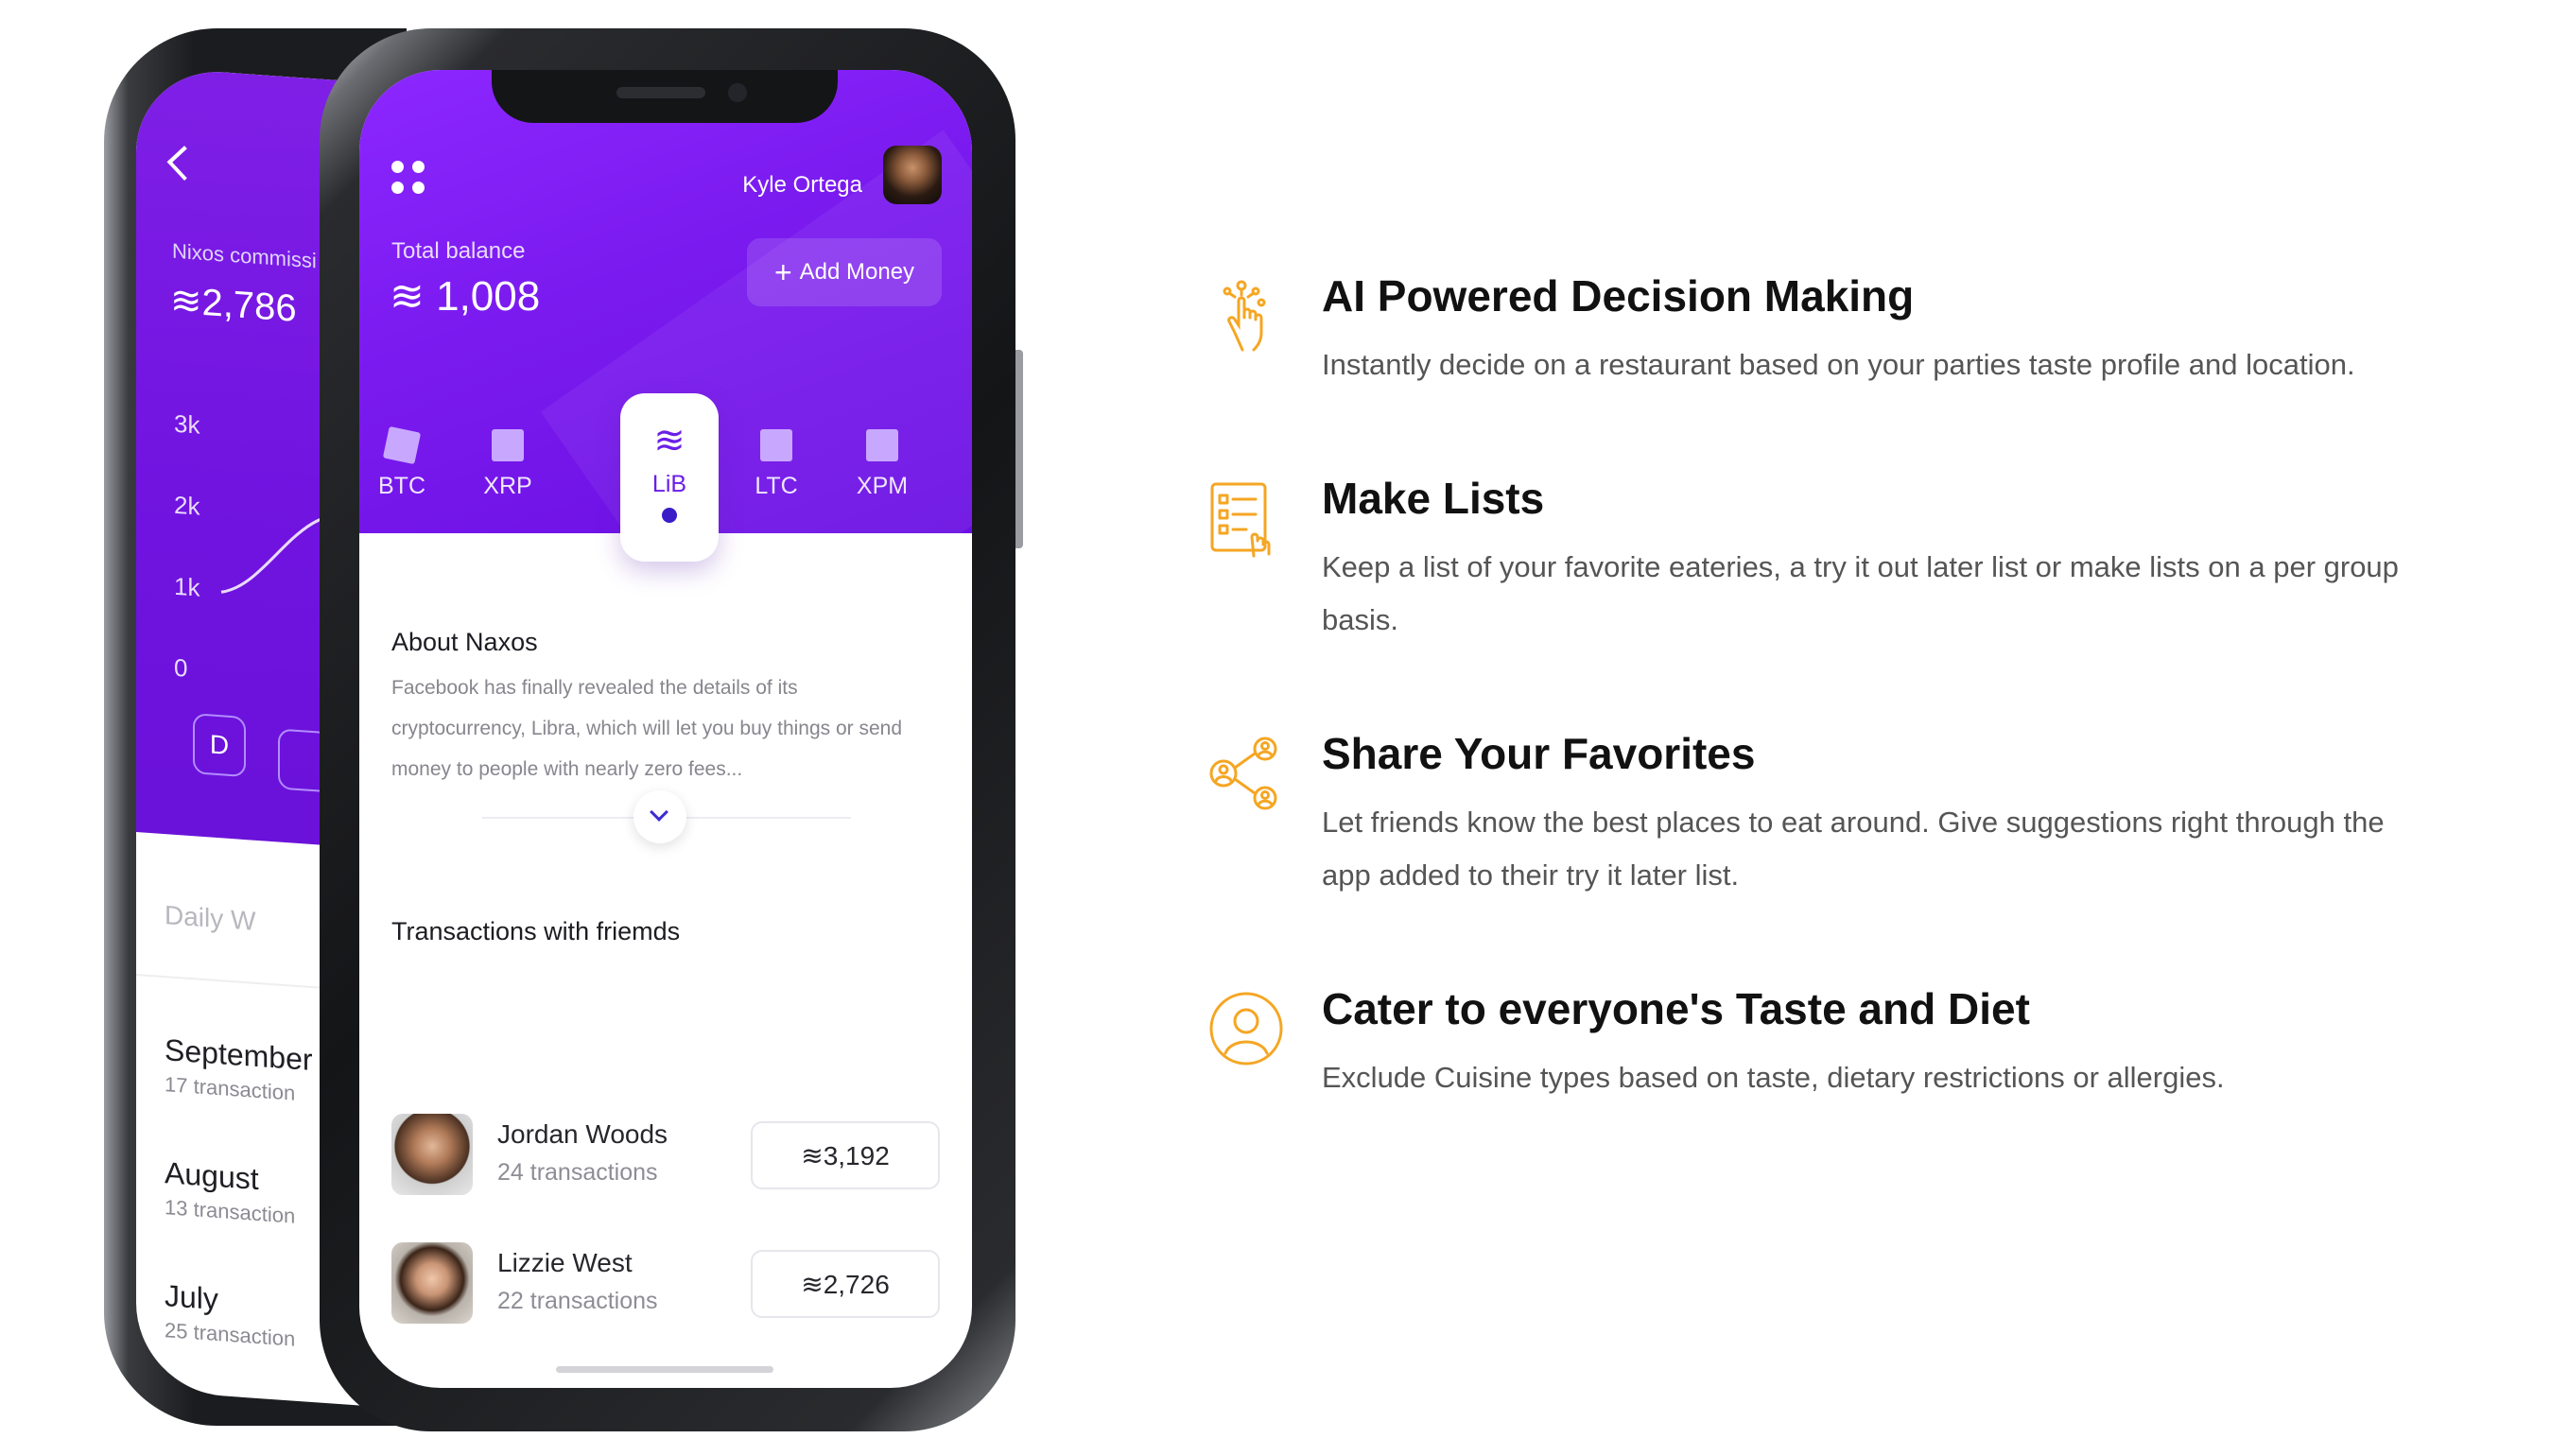 Image resolution: width=2551 pixels, height=1456 pixels. I want to click on month-label: July, so click(191, 1297).